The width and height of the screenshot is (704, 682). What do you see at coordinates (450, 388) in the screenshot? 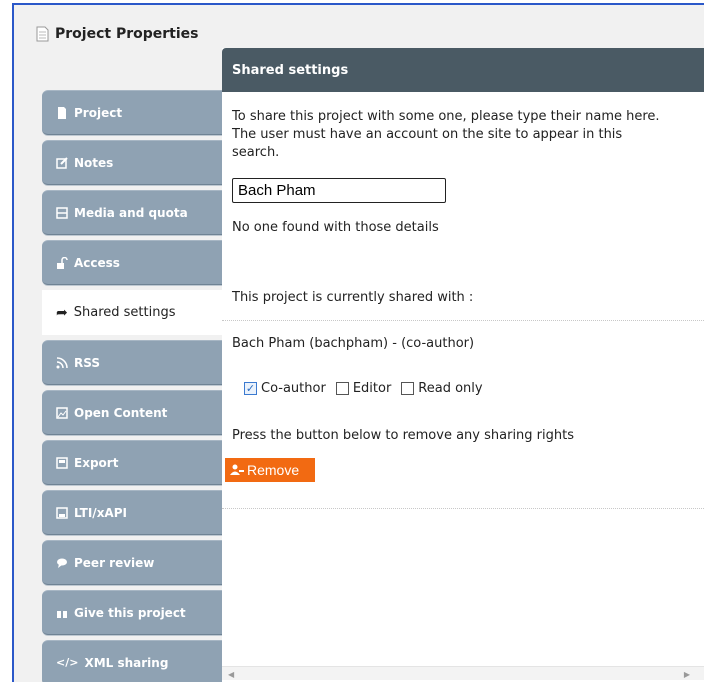
I see `read-only-label: Read only` at bounding box center [450, 388].